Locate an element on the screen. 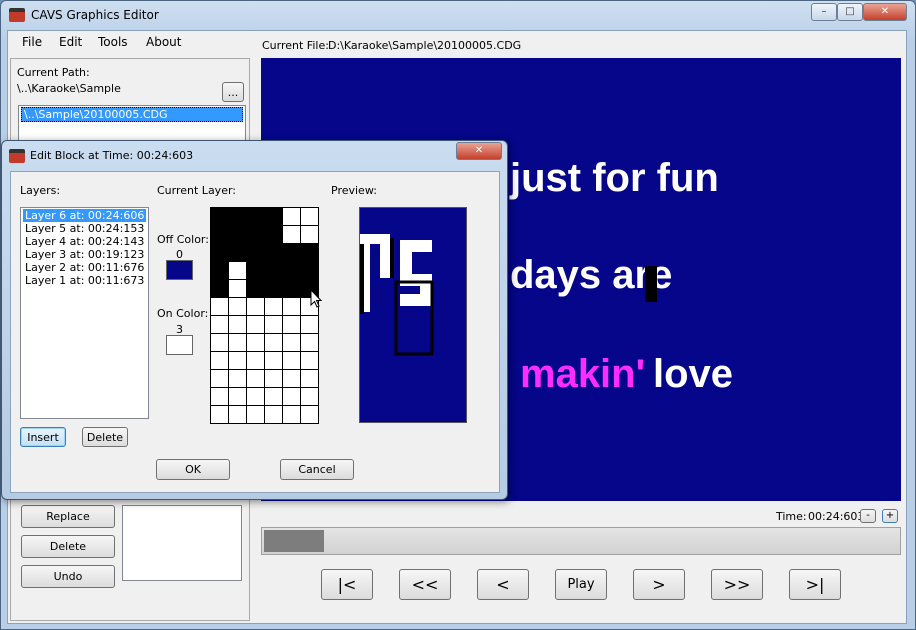 Image resolution: width=916 pixels, height=630 pixels. ok-button: OK is located at coordinates (193, 469).